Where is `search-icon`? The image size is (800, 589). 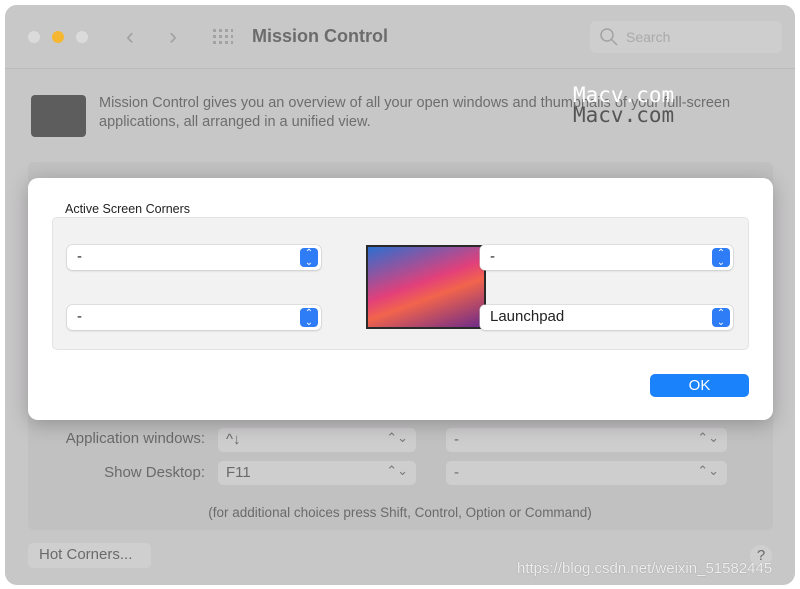 search-icon is located at coordinates (609, 37).